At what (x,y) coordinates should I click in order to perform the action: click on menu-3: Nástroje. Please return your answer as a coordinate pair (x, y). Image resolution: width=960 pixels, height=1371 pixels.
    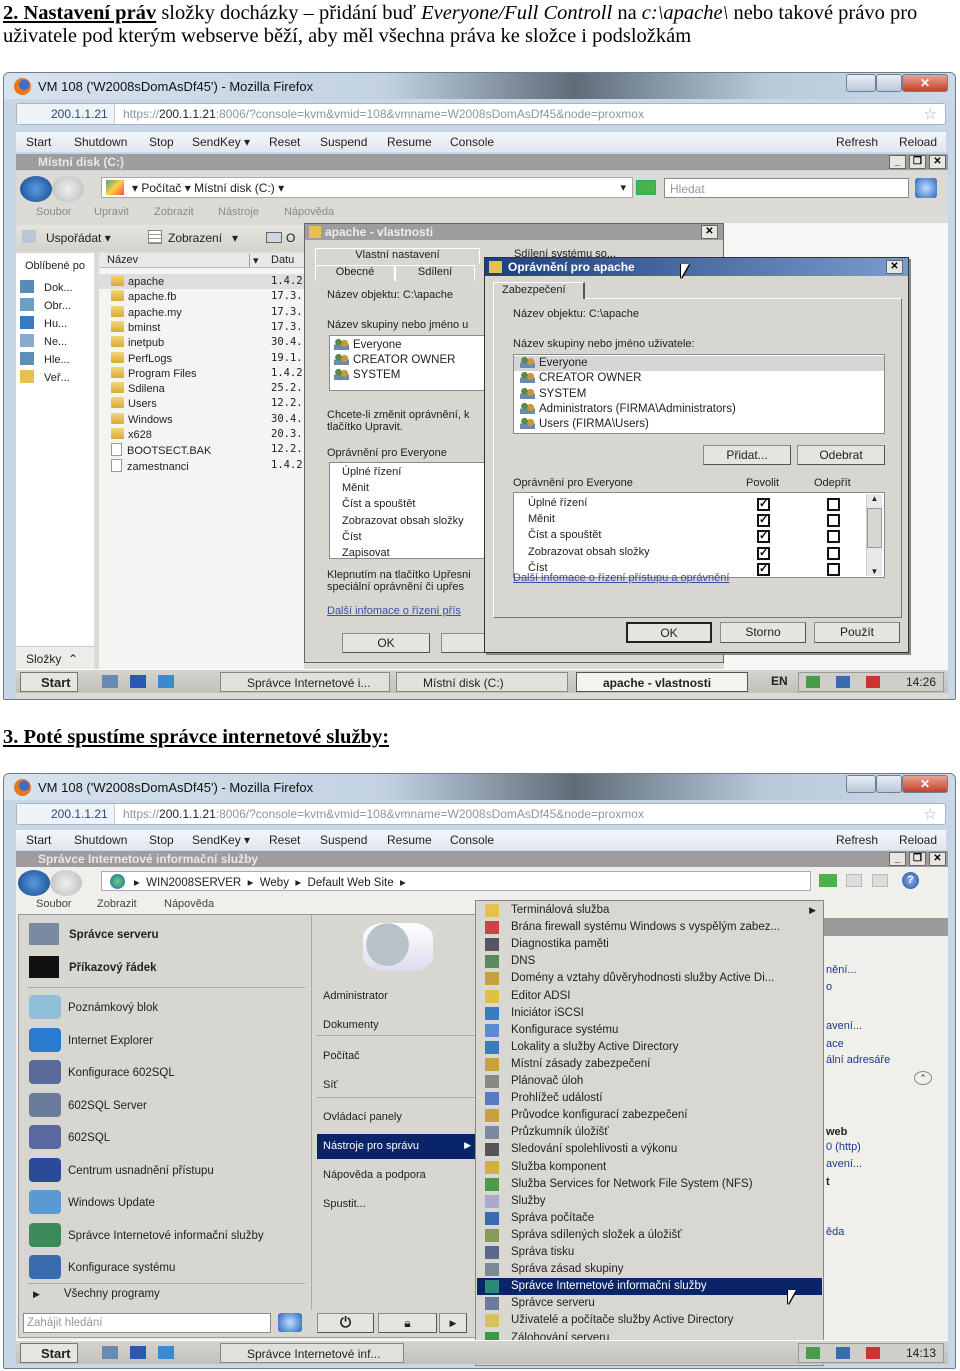
    Looking at the image, I should click on (238, 212).